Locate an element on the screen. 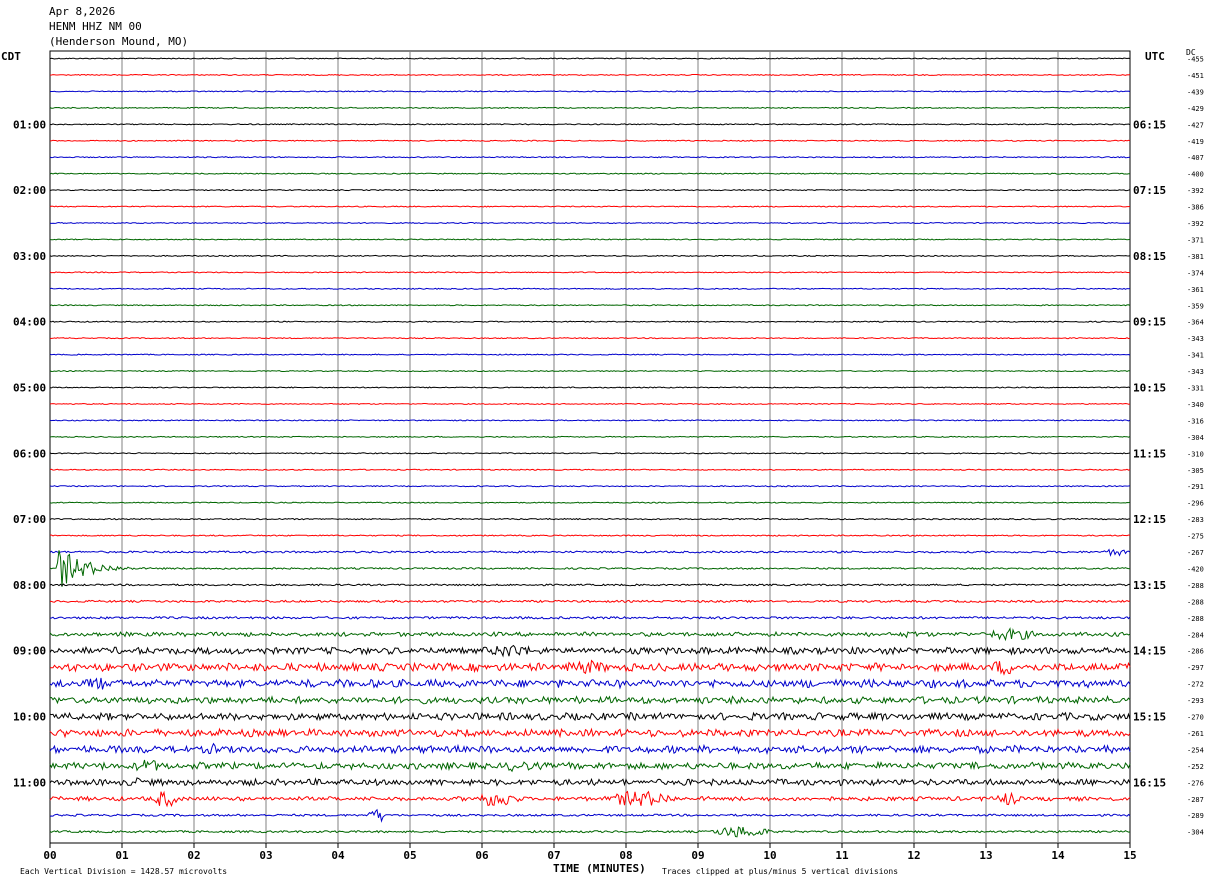  dc-offset-label: -420 is located at coordinates (1195, 569).